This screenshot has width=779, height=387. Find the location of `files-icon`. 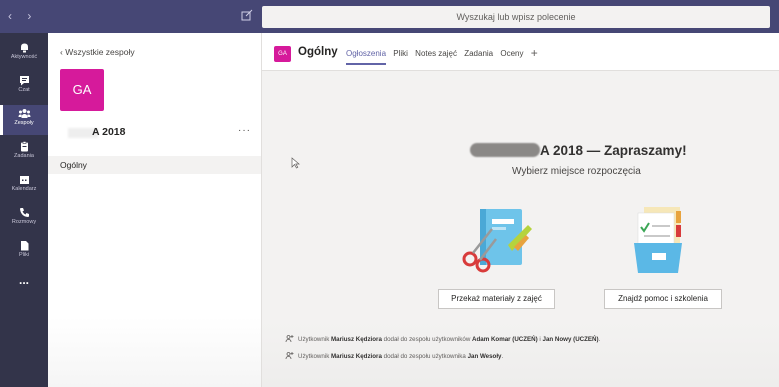

files-icon is located at coordinates (24, 246).